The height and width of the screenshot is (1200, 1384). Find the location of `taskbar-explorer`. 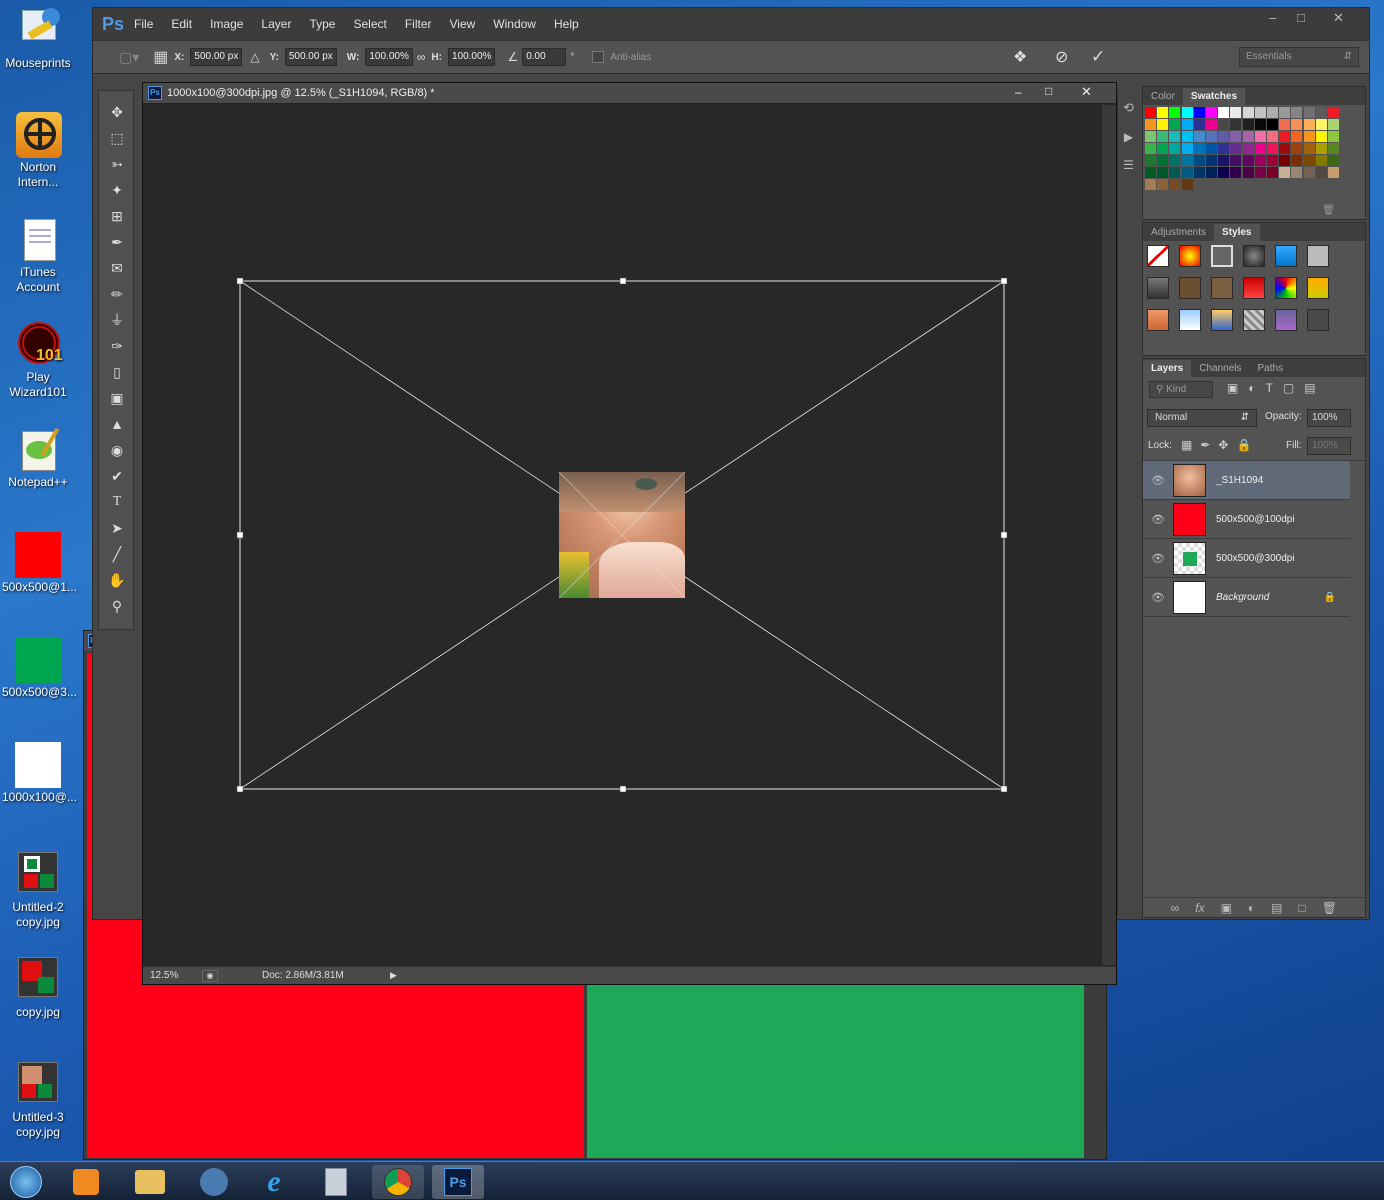

taskbar-explorer is located at coordinates (150, 1182).